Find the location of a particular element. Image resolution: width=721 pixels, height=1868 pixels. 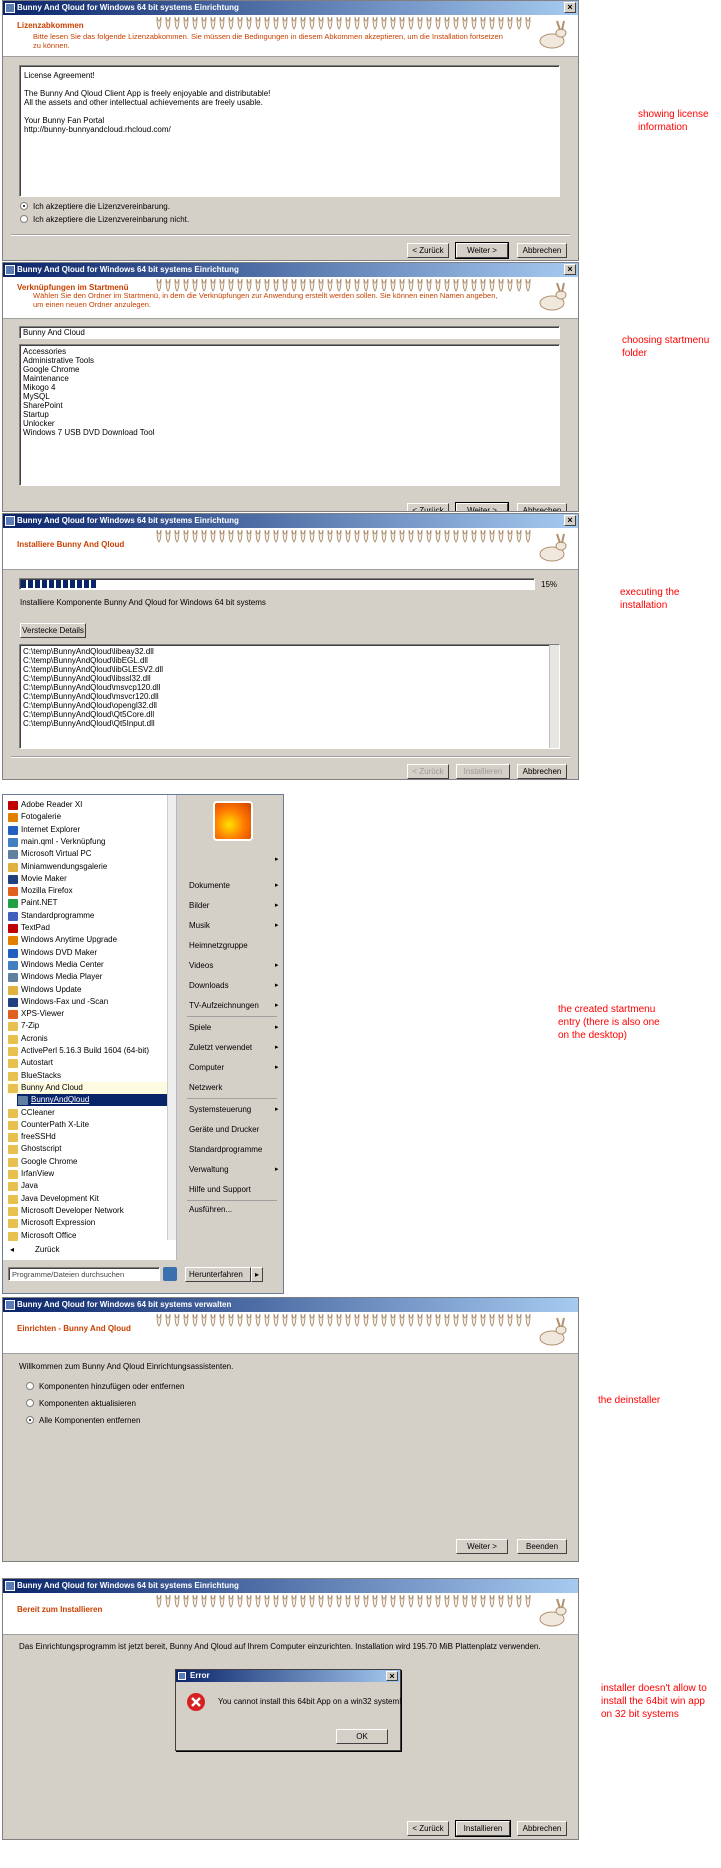

hide-details-button: Verstecke Details is located at coordinates (53, 630).